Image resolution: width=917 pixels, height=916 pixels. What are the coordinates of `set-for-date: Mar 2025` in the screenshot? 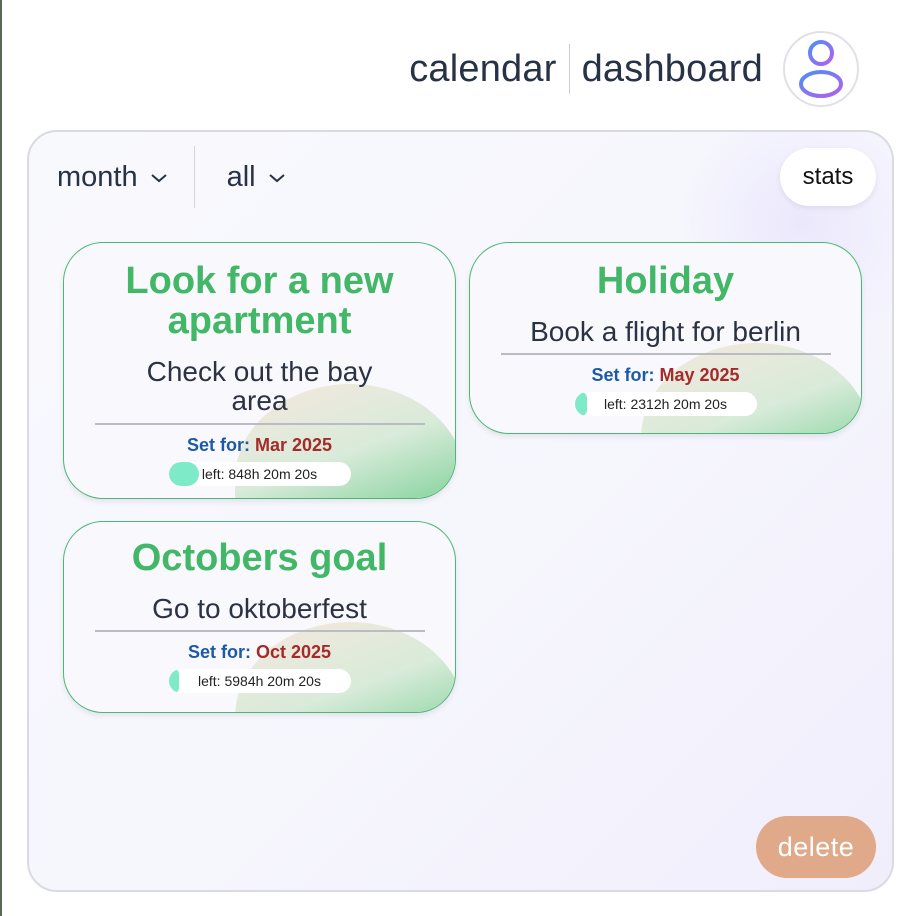 It's located at (293, 445).